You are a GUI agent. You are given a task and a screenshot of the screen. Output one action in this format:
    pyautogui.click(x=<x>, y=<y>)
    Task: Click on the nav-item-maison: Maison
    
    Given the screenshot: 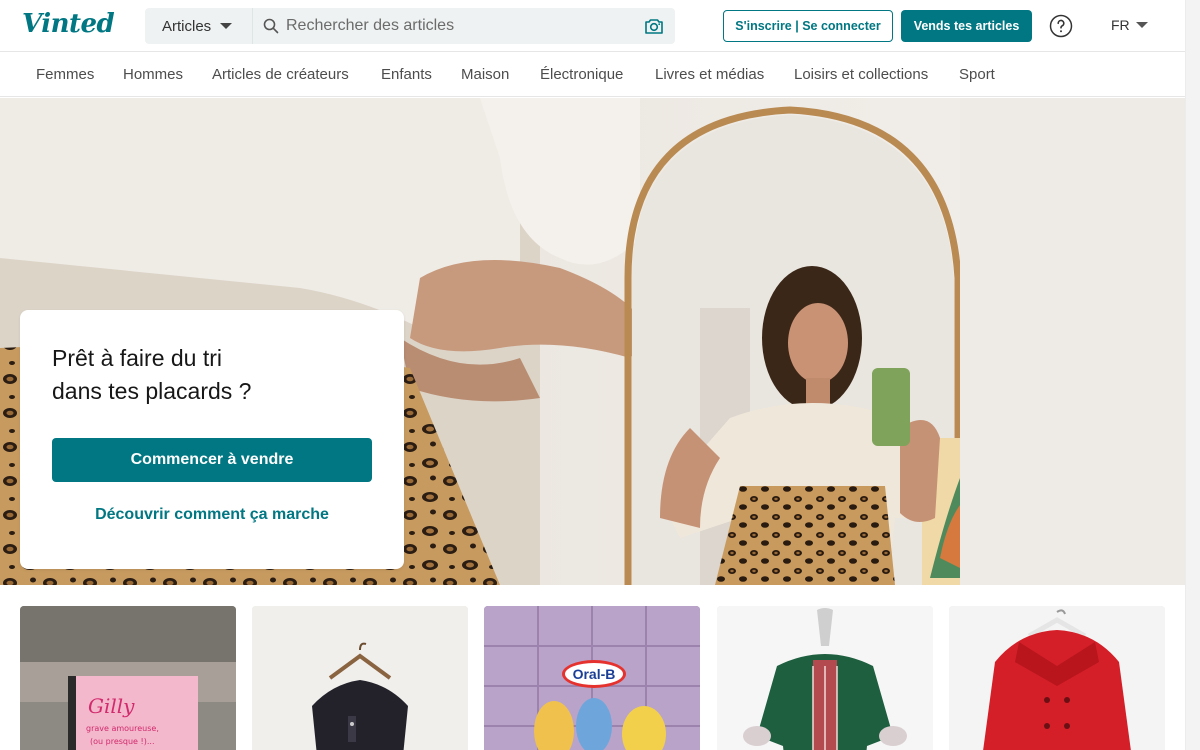 What is the action you would take?
    pyautogui.click(x=485, y=74)
    